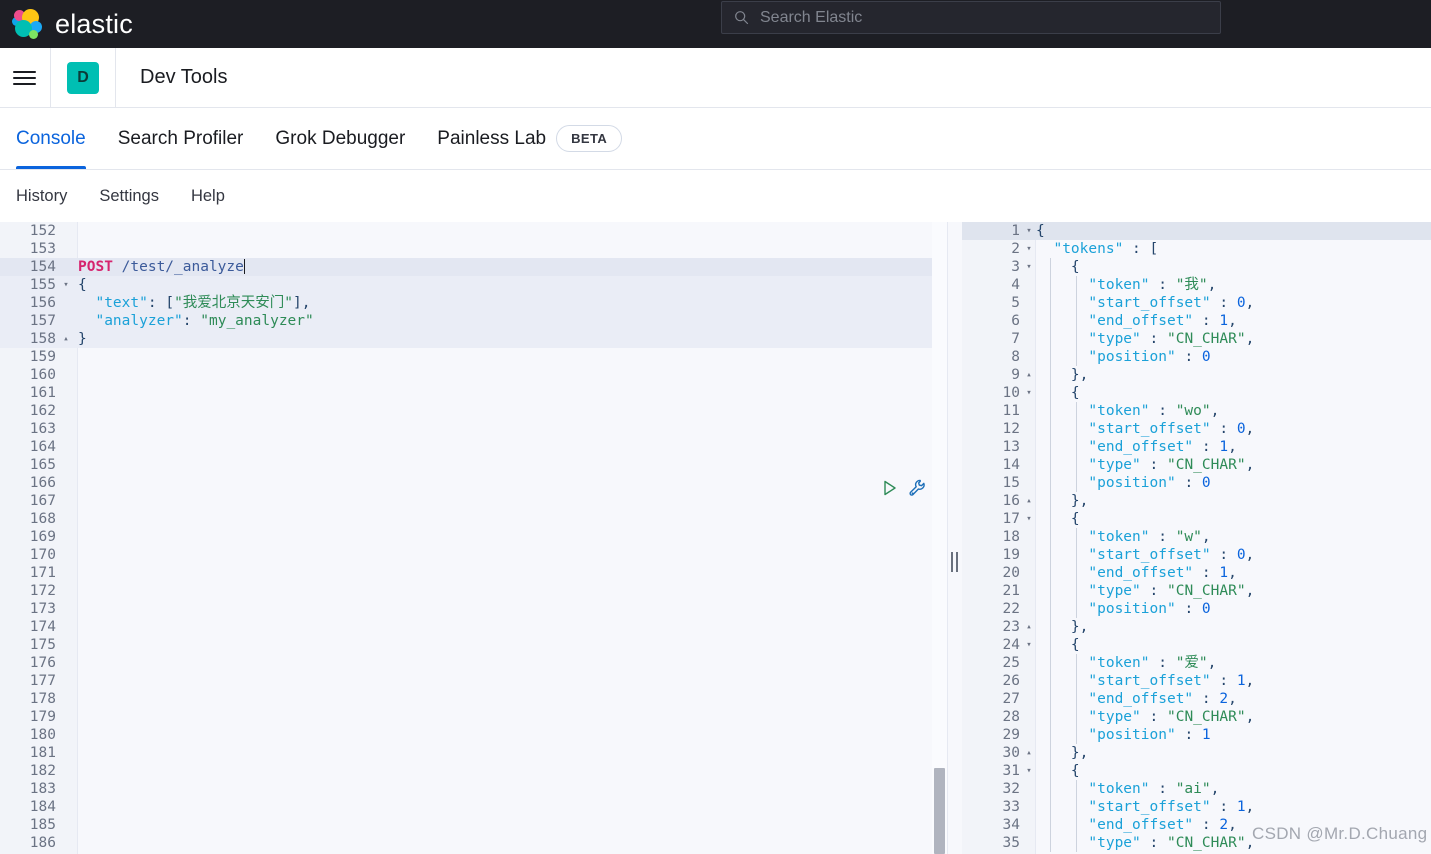 The width and height of the screenshot is (1431, 854). What do you see at coordinates (1196, 375) in the screenshot?
I see `response-line-9: 9 ▴ },` at bounding box center [1196, 375].